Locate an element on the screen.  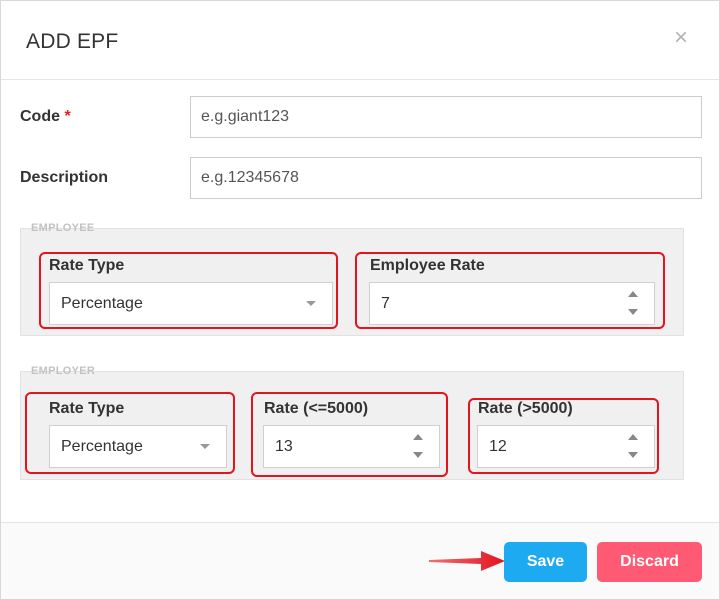
employee-rate-input: 7 is located at coordinates (512, 303).